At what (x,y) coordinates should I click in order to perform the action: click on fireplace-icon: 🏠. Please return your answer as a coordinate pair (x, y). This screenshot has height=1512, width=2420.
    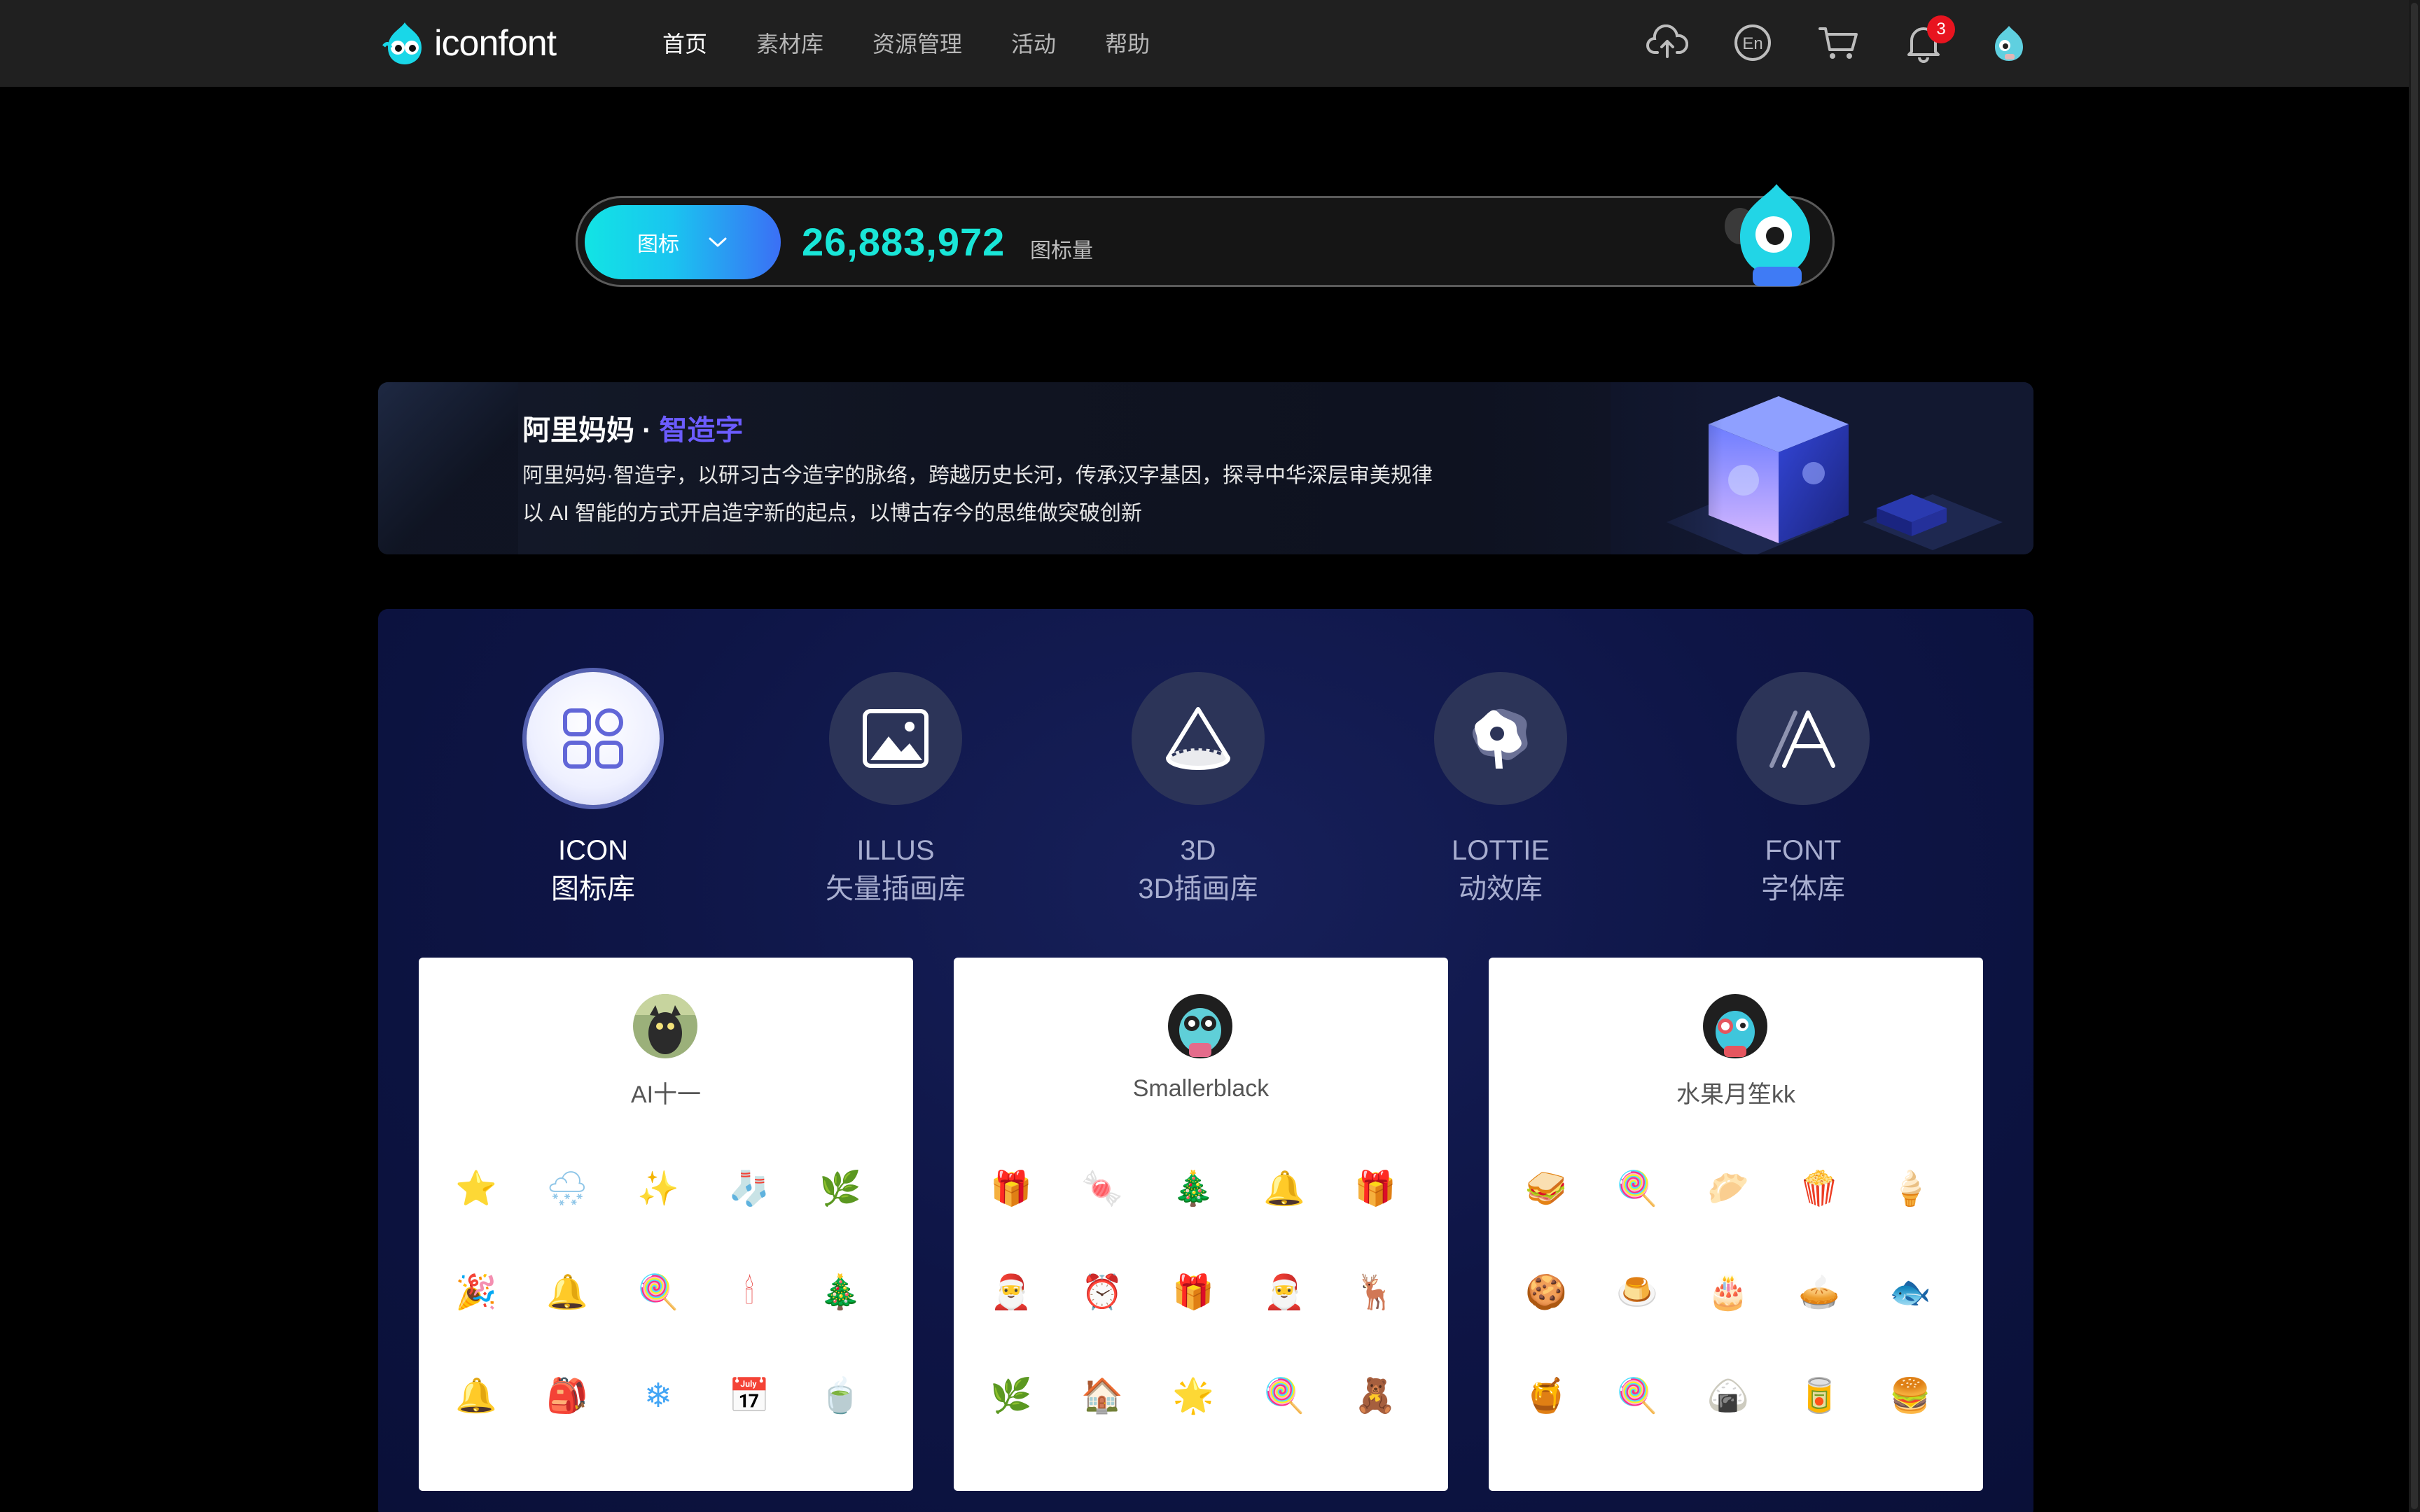
    Looking at the image, I should click on (1102, 1396).